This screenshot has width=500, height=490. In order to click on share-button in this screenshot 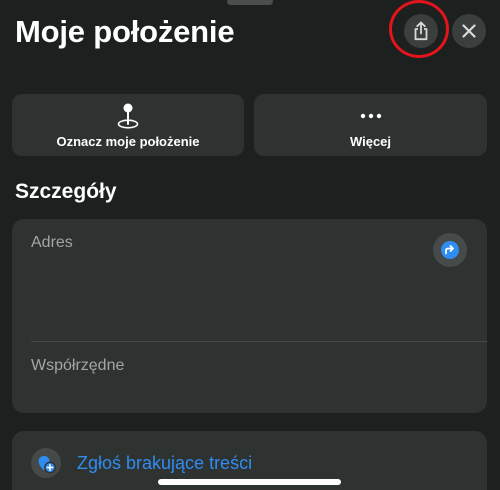, I will do `click(421, 31)`.